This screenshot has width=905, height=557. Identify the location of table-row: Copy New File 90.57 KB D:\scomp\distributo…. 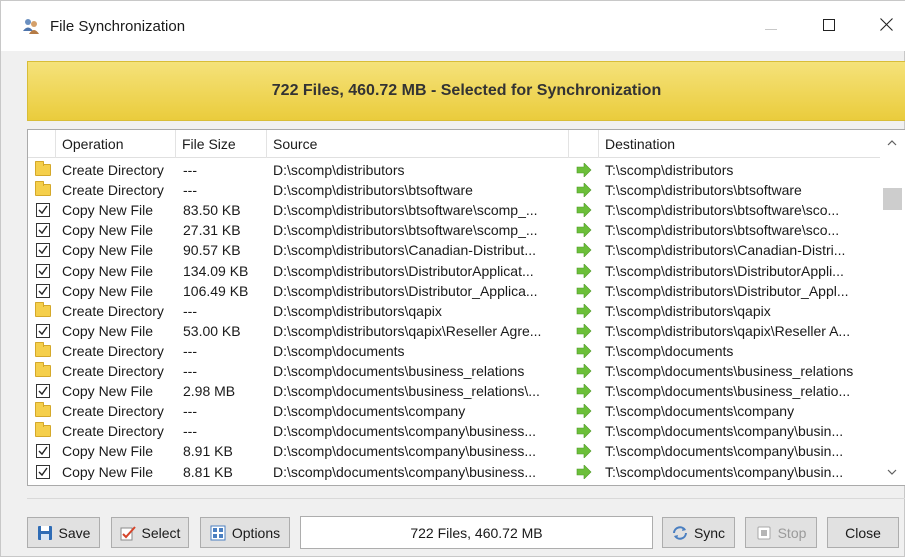
(454, 250).